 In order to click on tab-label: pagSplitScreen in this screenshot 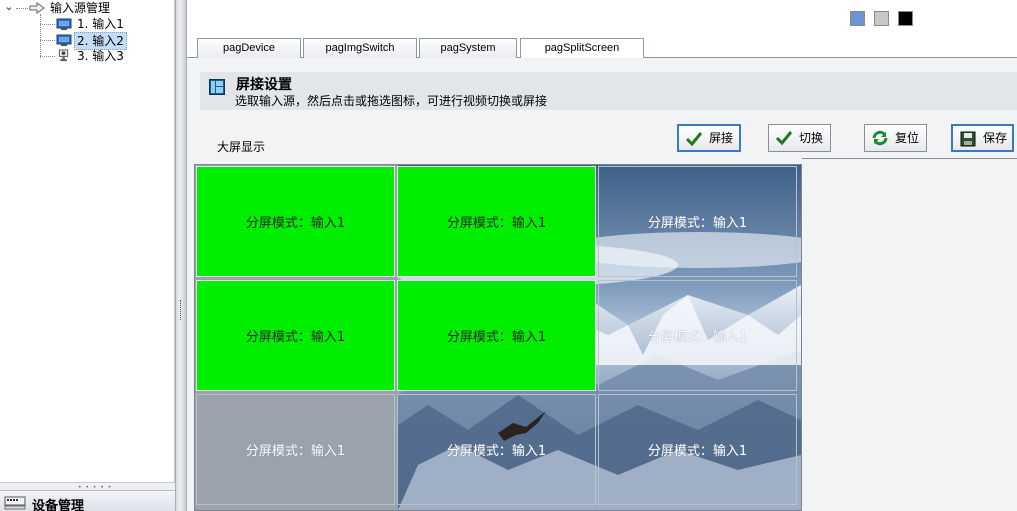, I will do `click(582, 48)`.